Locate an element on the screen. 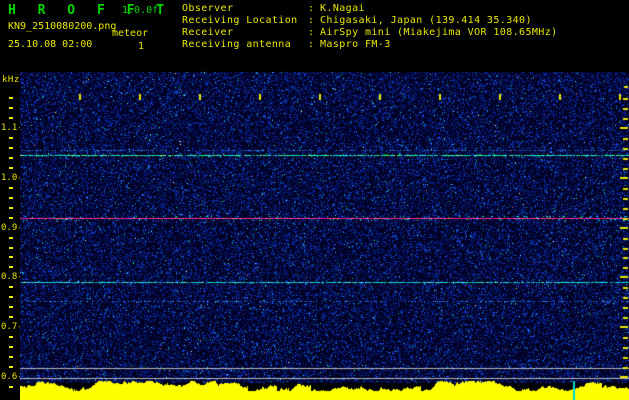 The image size is (629, 400). output-filename: KN9_2510080200.png is located at coordinates (62, 26).